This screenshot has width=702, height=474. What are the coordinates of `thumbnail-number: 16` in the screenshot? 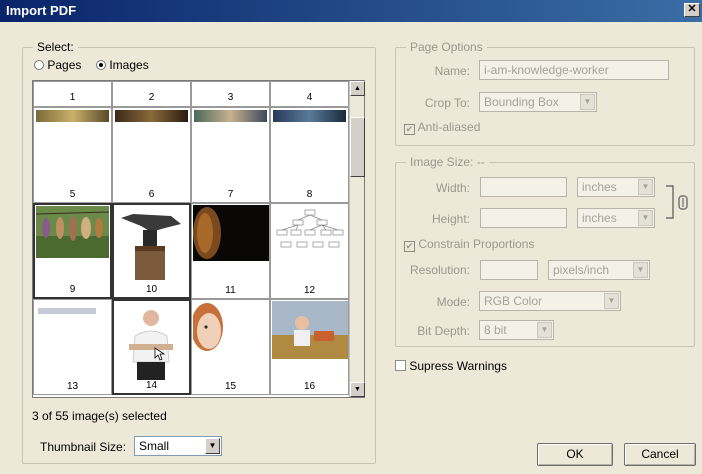 It's located at (309, 387).